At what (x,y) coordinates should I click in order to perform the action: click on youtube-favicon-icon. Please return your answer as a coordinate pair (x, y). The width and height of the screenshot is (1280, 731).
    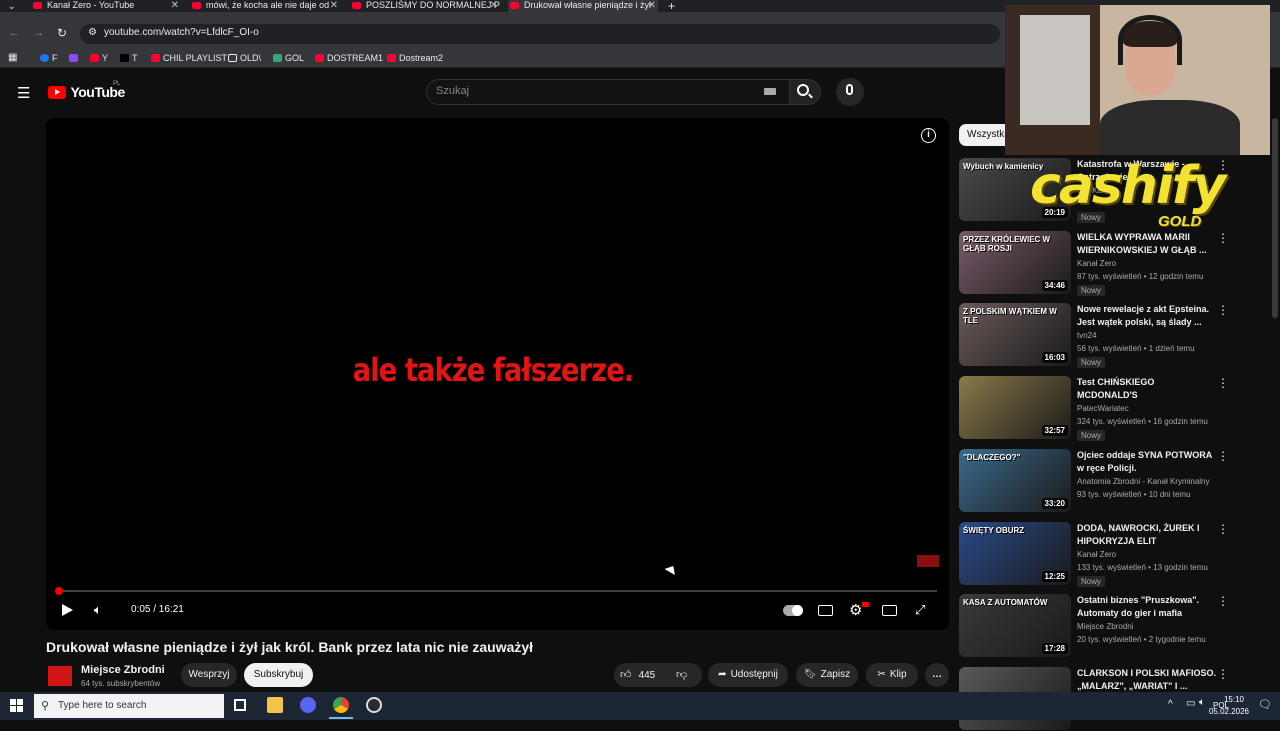
    Looking at the image, I should click on (37, 5).